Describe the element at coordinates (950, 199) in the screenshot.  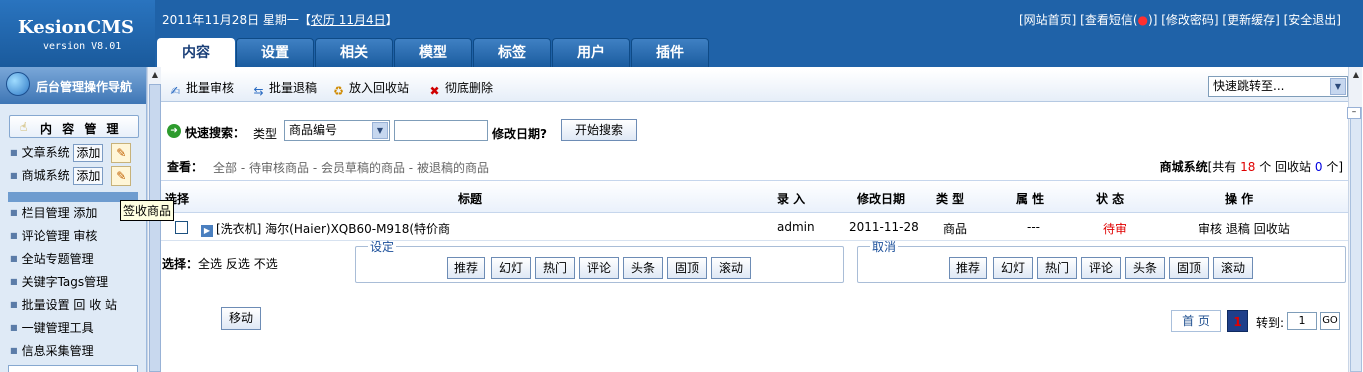
I see `header-type: 类 型` at that location.